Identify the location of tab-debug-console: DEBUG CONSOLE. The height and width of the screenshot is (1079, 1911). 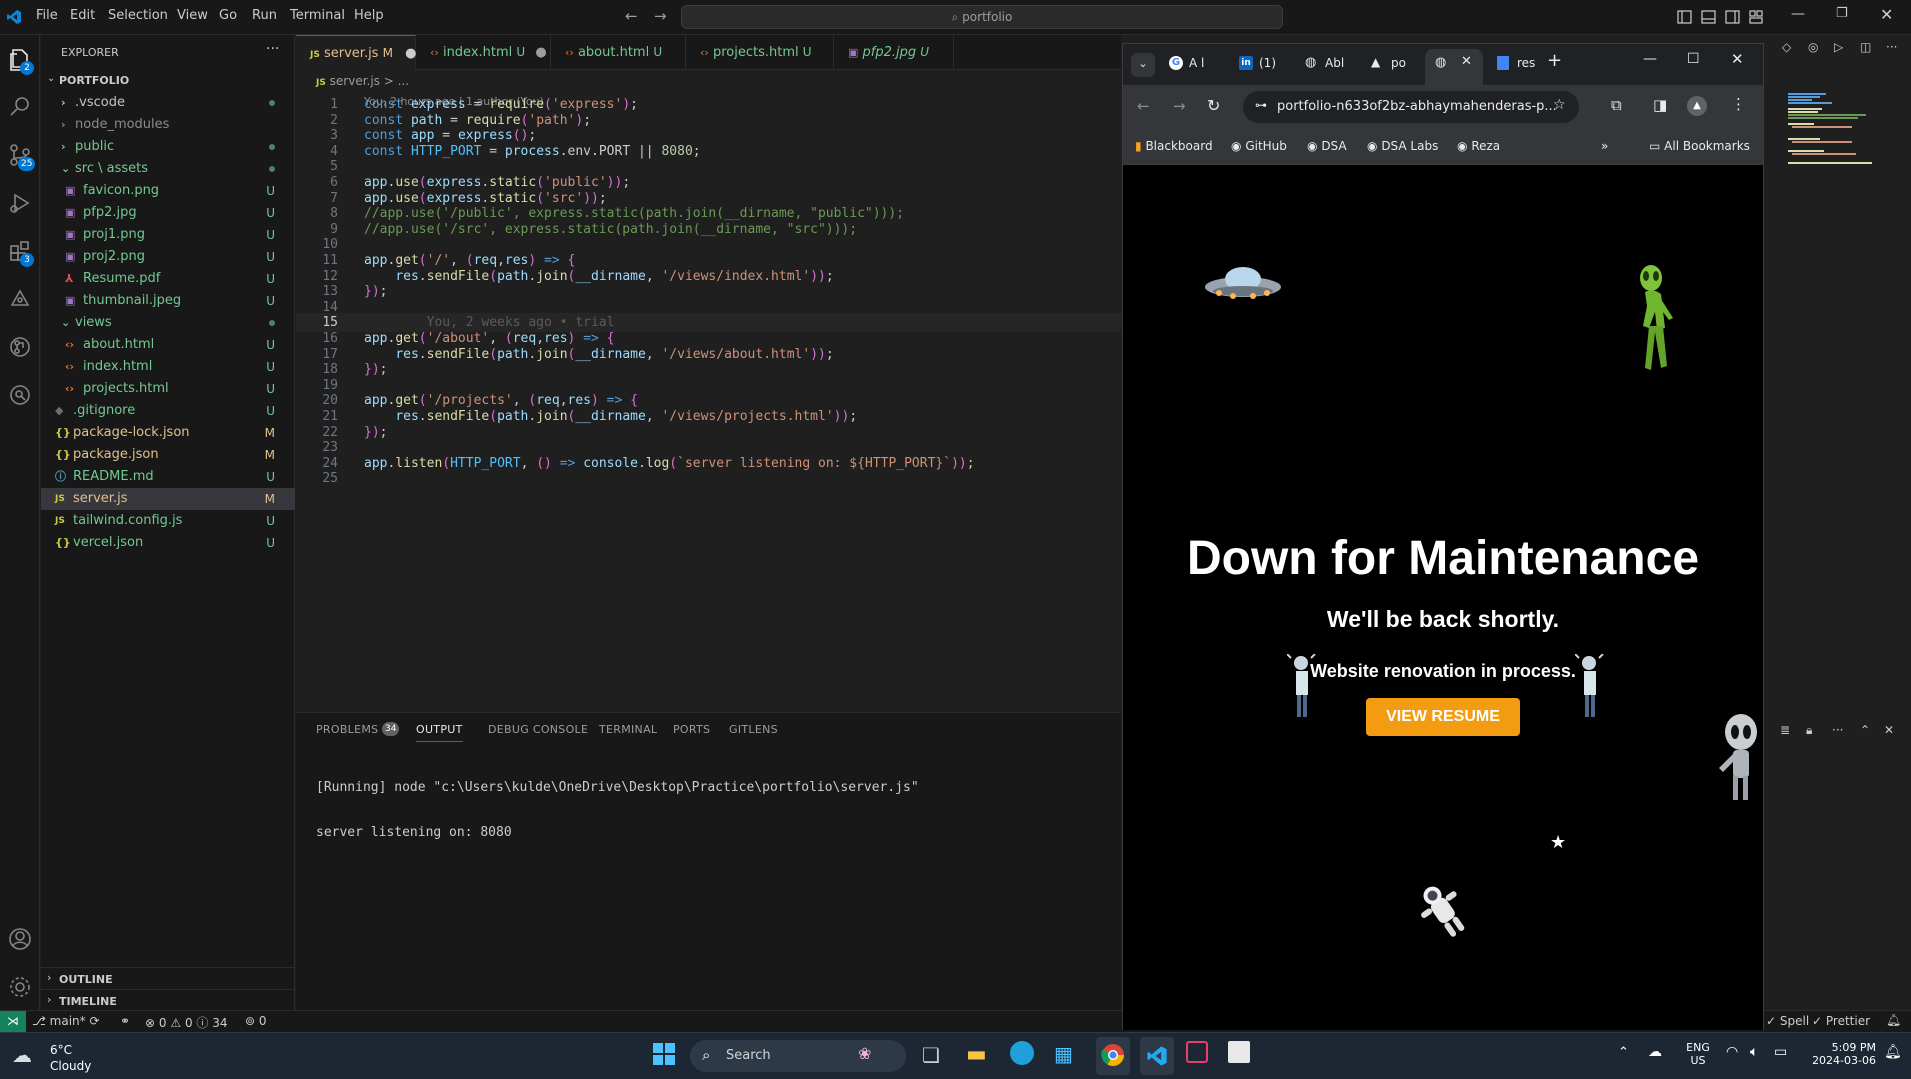
(538, 729).